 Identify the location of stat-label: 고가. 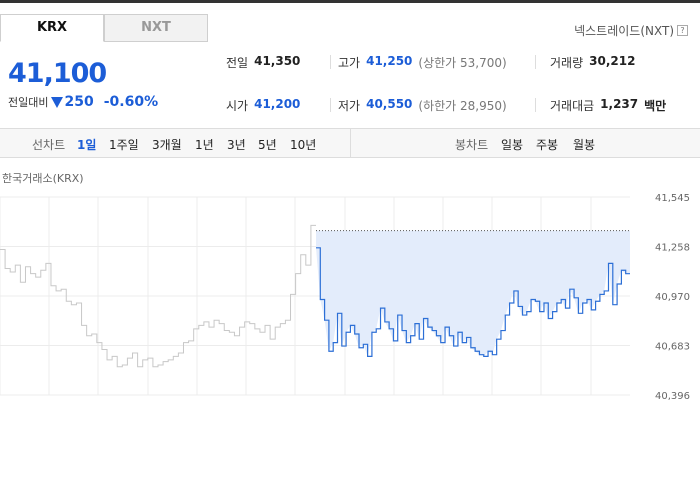
(349, 63).